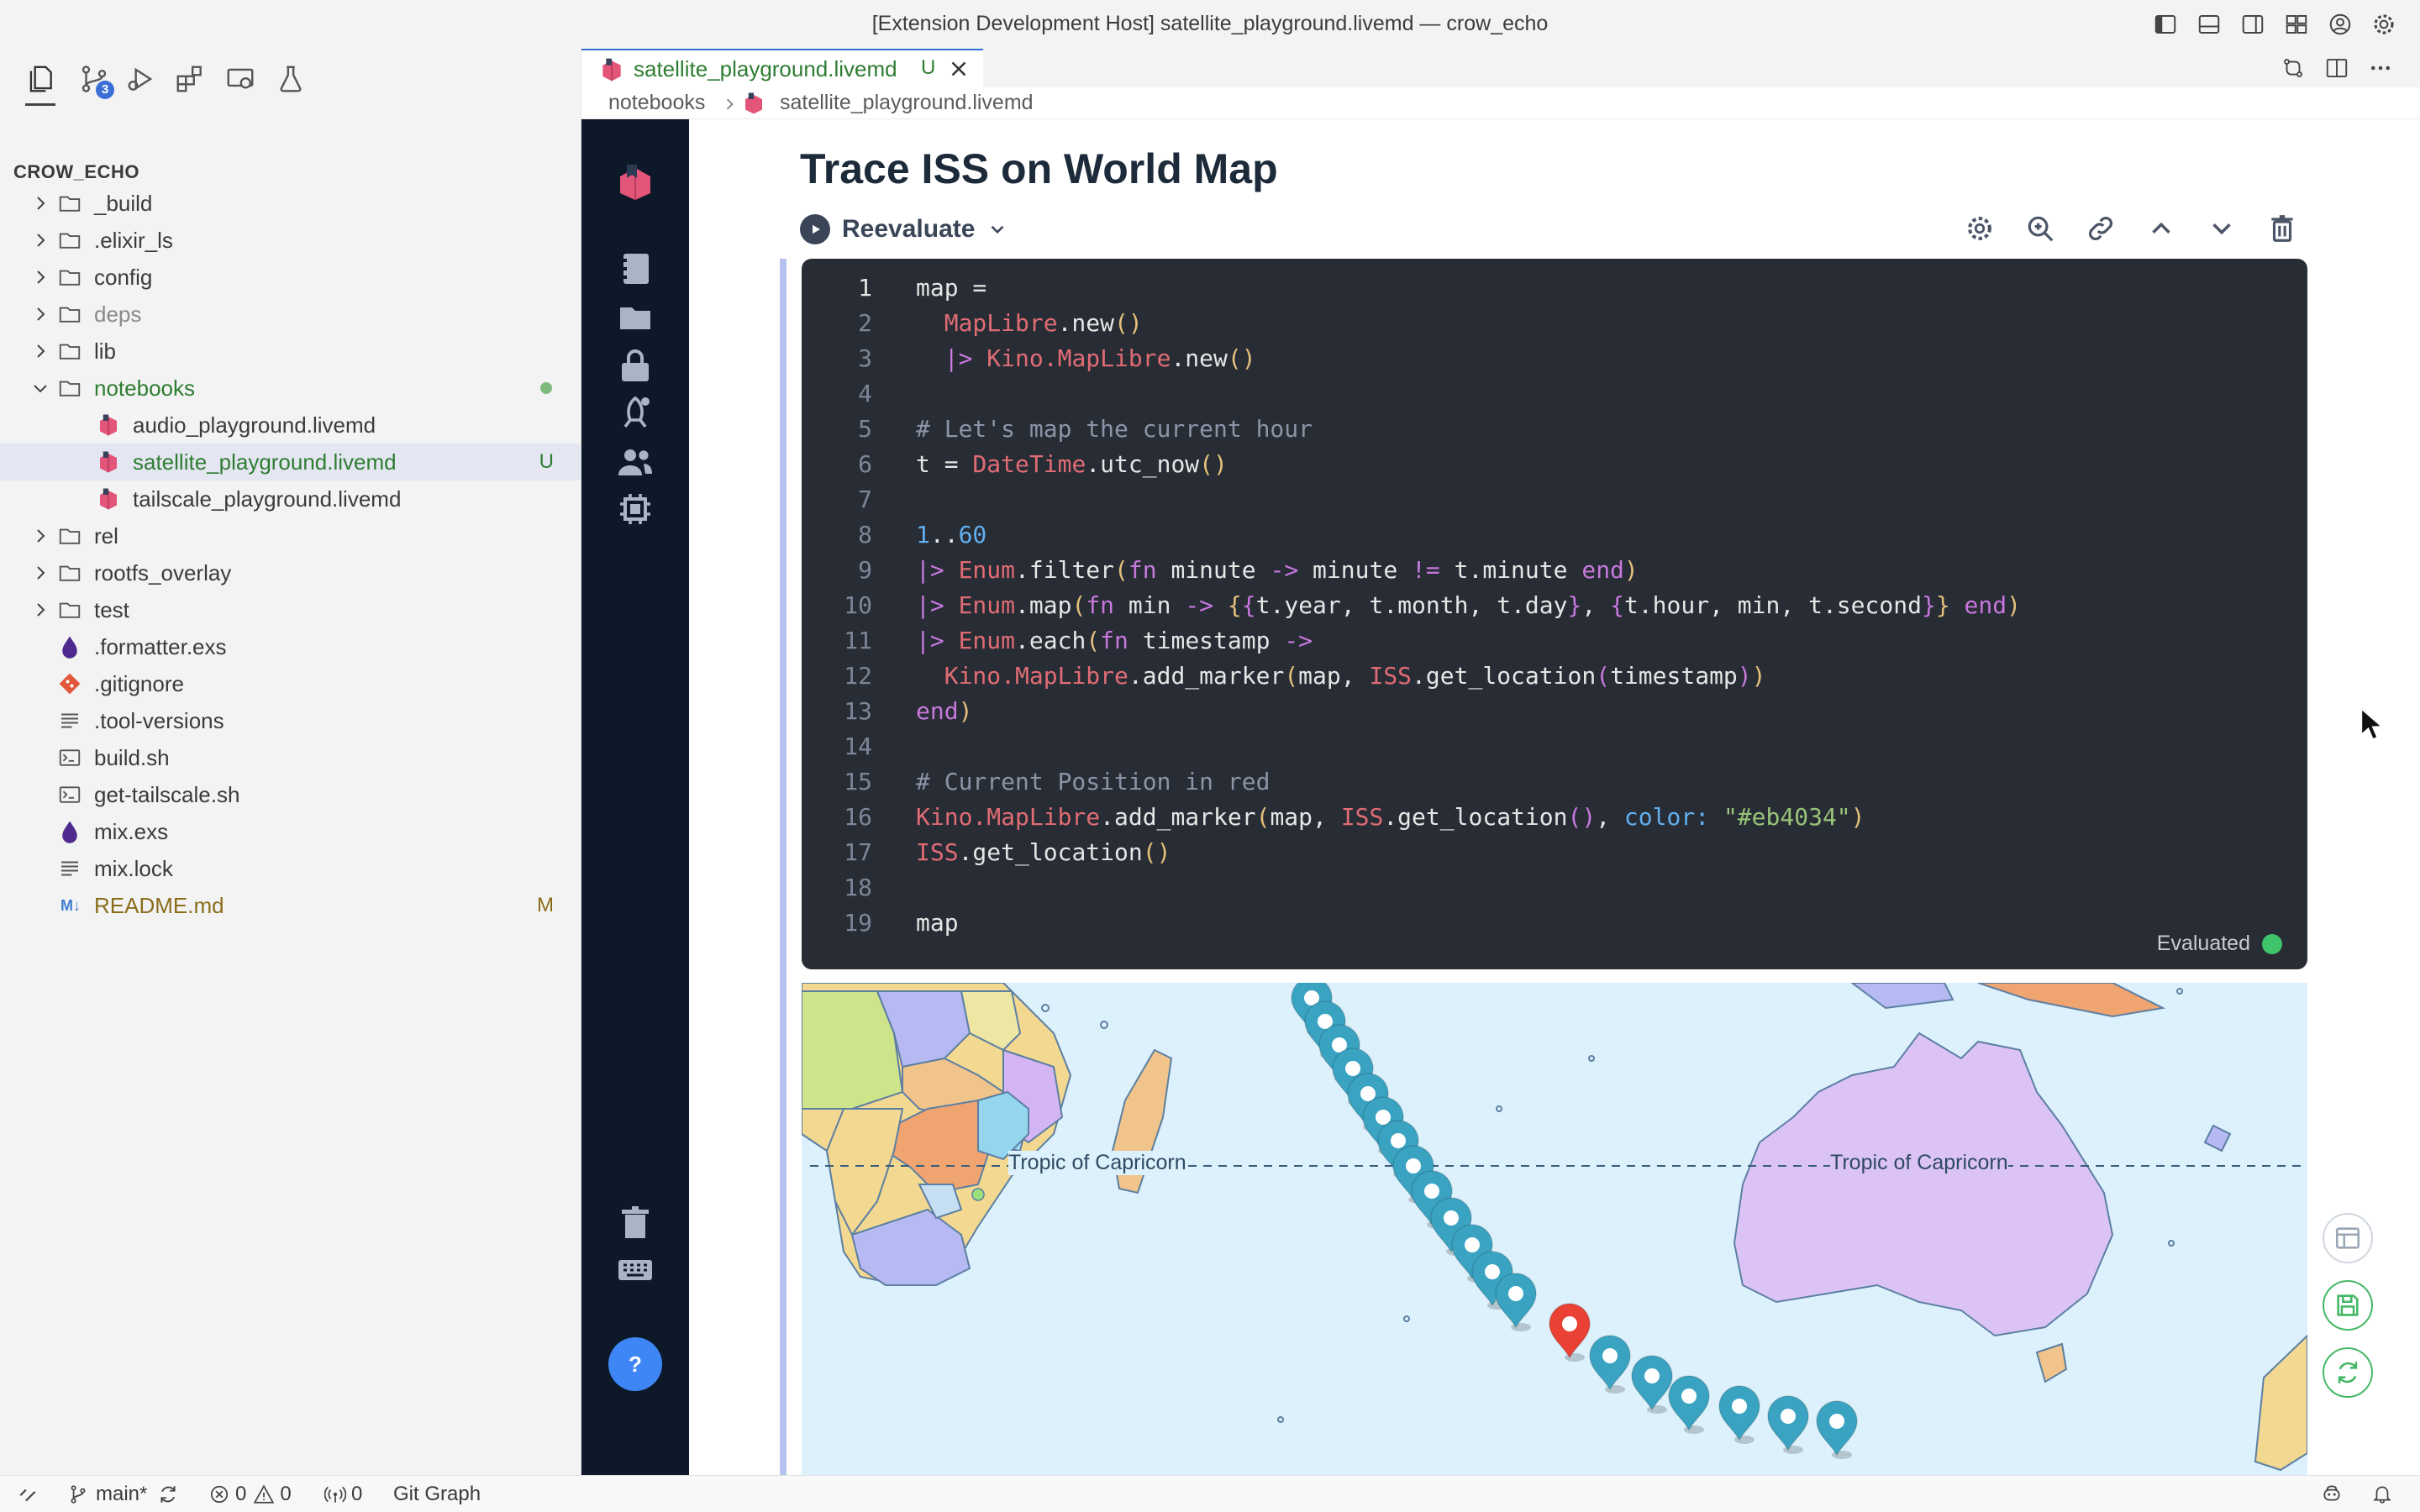 This screenshot has height=1512, width=2420. Describe the element at coordinates (2209, 24) in the screenshot. I see `toggle-panel-icon` at that location.